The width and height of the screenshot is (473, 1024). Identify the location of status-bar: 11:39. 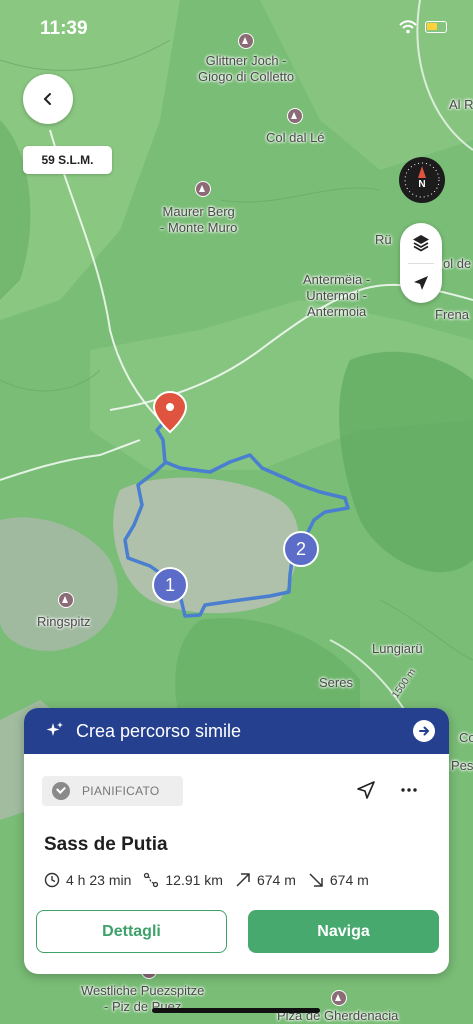
(236, 30).